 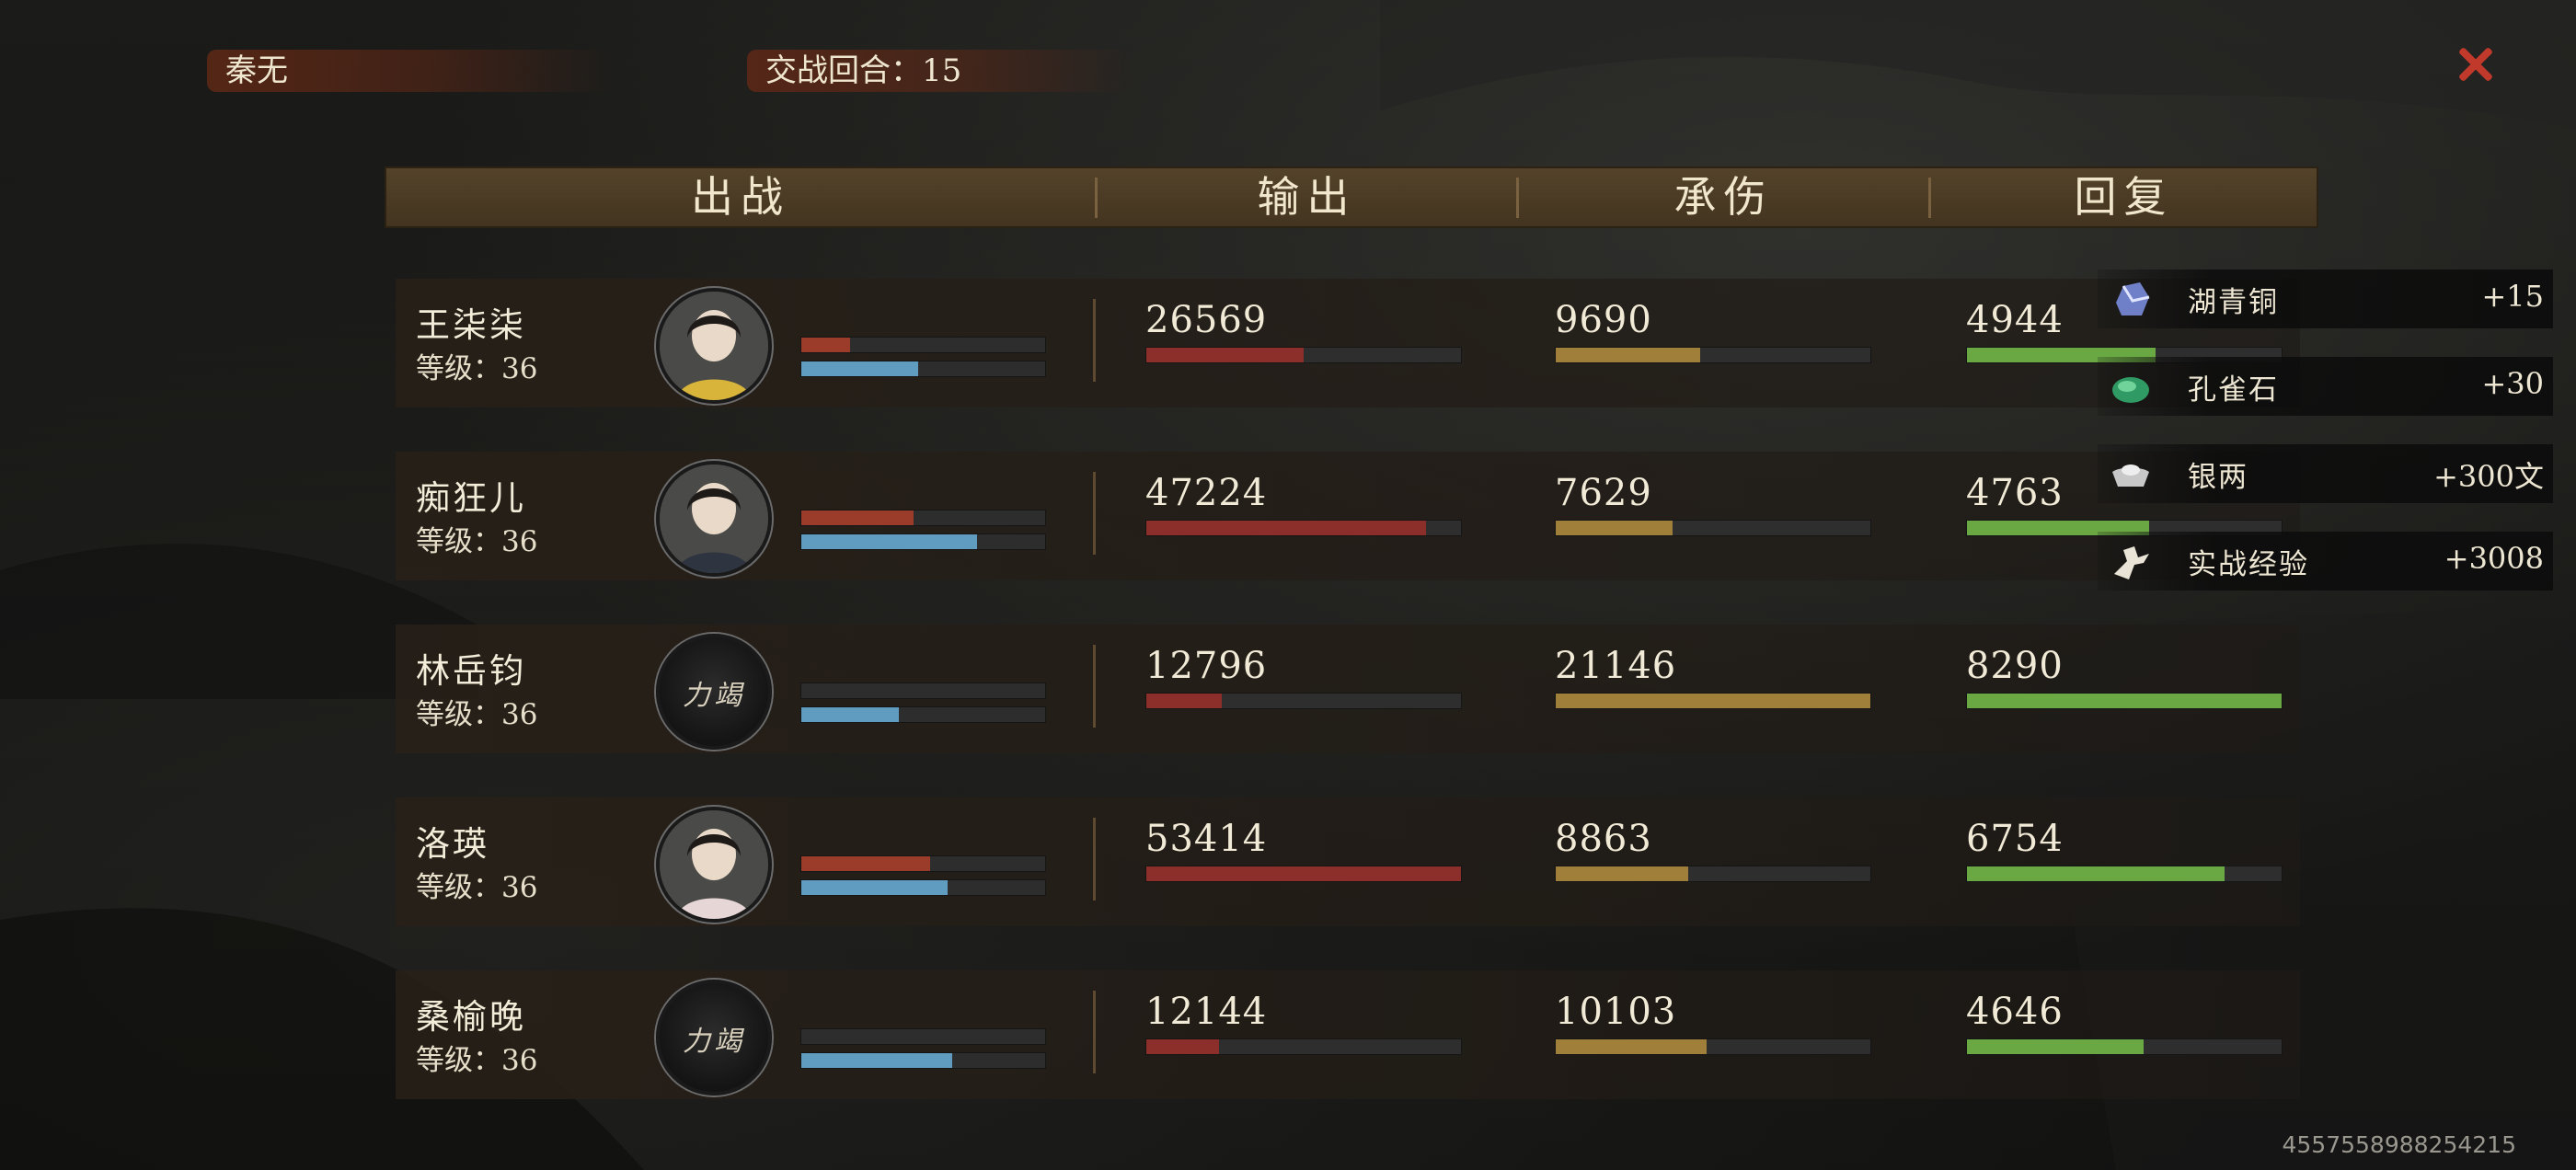 What do you see at coordinates (1348, 343) in the screenshot?
I see `fighter-row: 王柒柒等级：36 26569 9690 4944` at bounding box center [1348, 343].